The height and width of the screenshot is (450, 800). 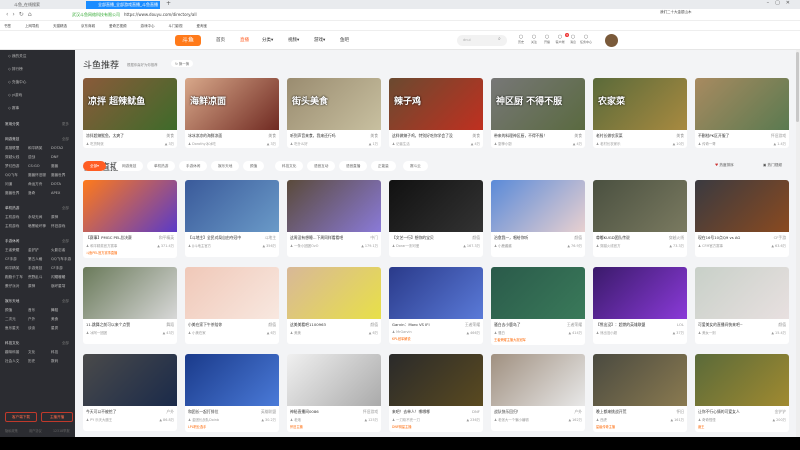 I want to click on header-icon-button: ○ 历史, so click(x=521, y=39).